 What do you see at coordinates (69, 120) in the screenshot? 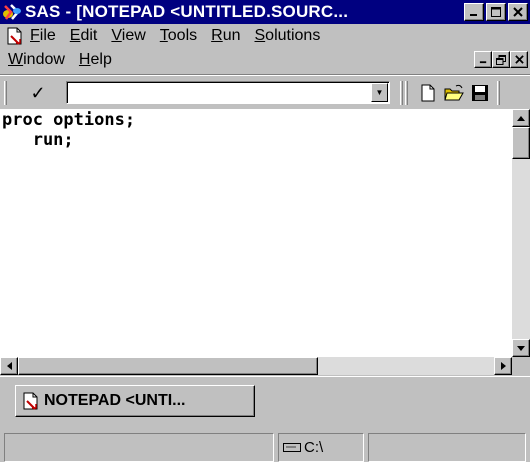
I see `code-line-1: proc options;` at bounding box center [69, 120].